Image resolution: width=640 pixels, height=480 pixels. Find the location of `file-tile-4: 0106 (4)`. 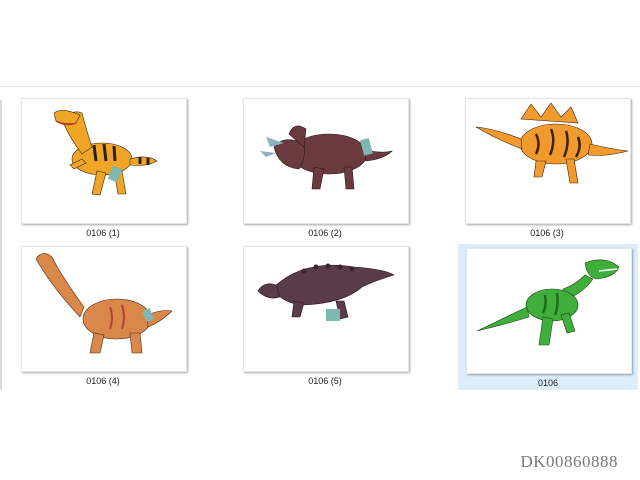

file-tile-4: 0106 (4) is located at coordinates (107, 320).